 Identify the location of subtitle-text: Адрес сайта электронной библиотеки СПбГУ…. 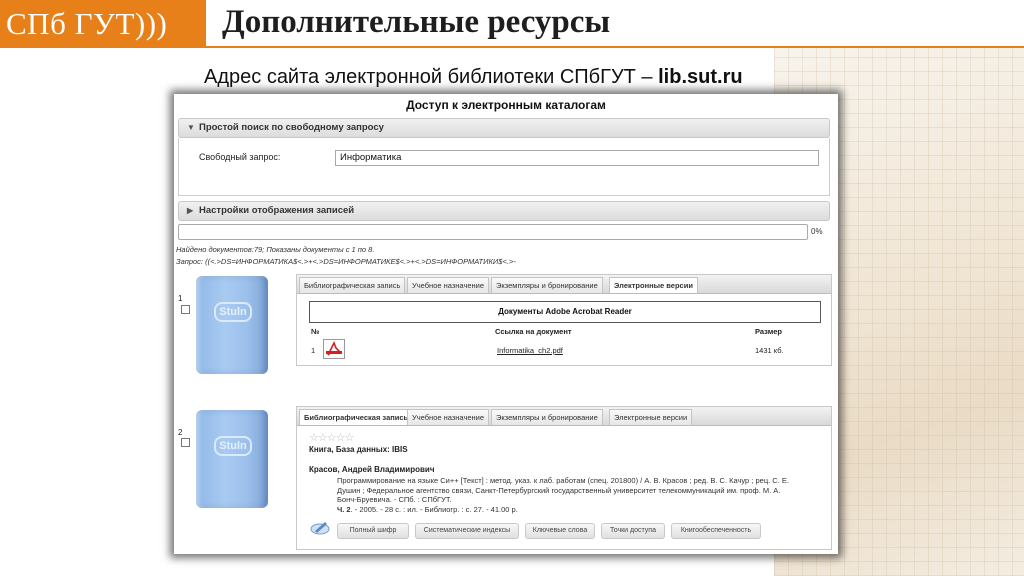
(431, 77).